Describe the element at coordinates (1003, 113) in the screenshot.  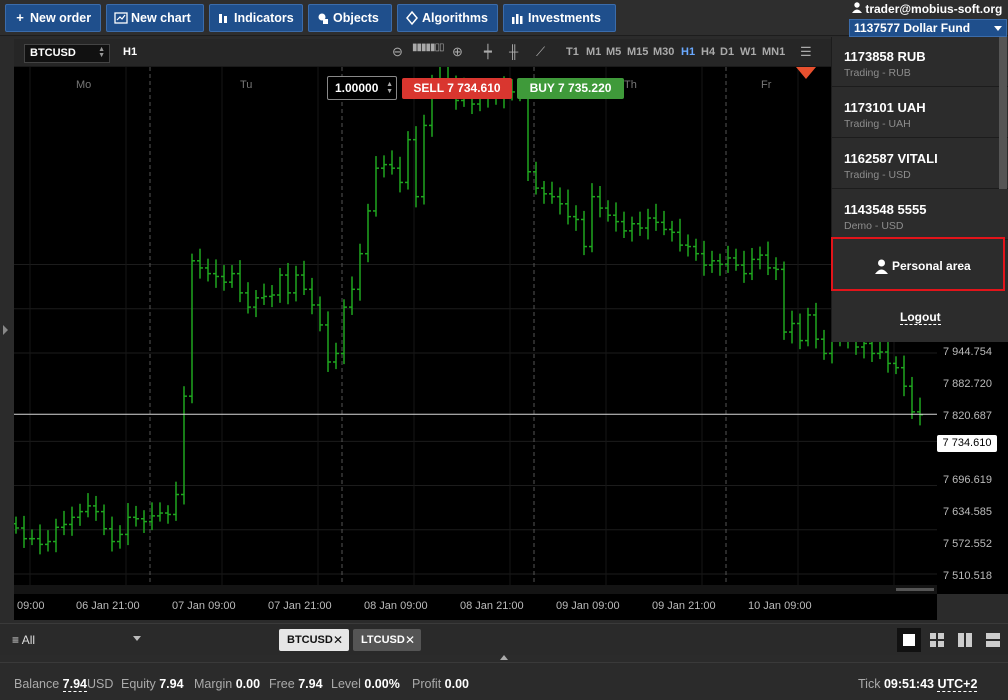
I see `account-list-scrollbar` at that location.